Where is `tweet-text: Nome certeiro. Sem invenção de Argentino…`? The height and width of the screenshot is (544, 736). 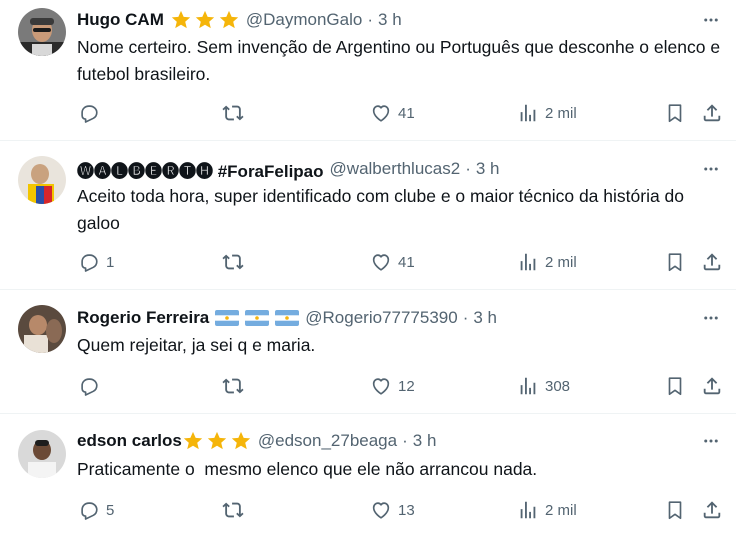 tweet-text: Nome certeiro. Sem invenção de Argentino… is located at coordinates (399, 60).